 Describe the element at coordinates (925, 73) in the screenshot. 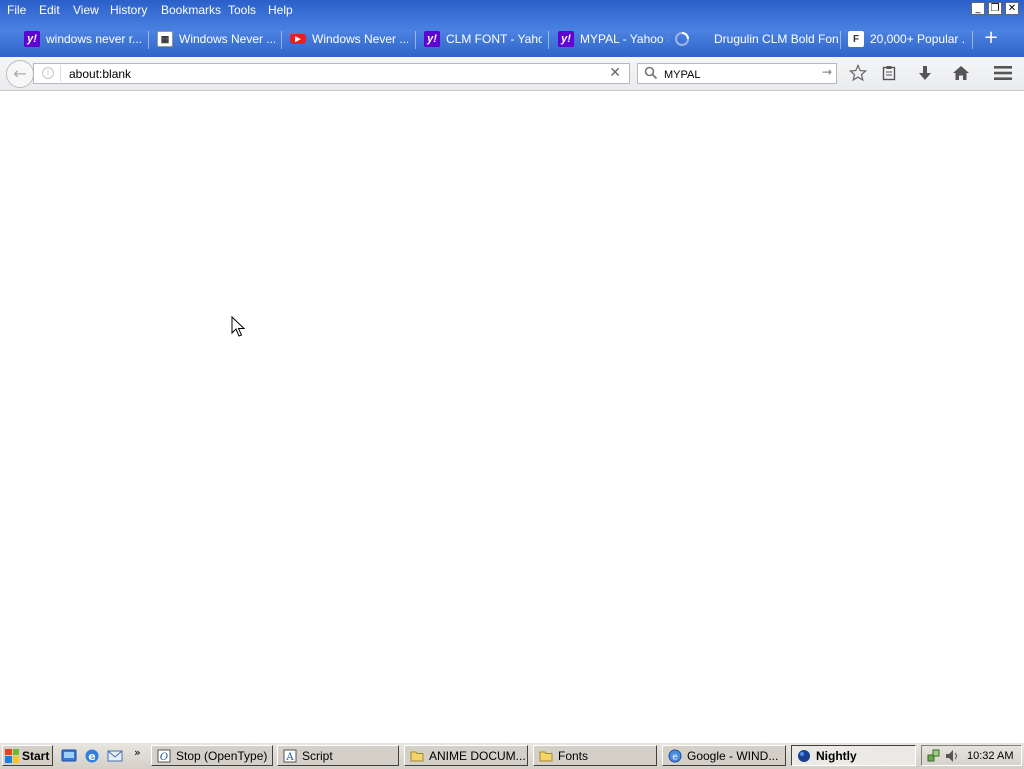

I see `download-icon` at that location.